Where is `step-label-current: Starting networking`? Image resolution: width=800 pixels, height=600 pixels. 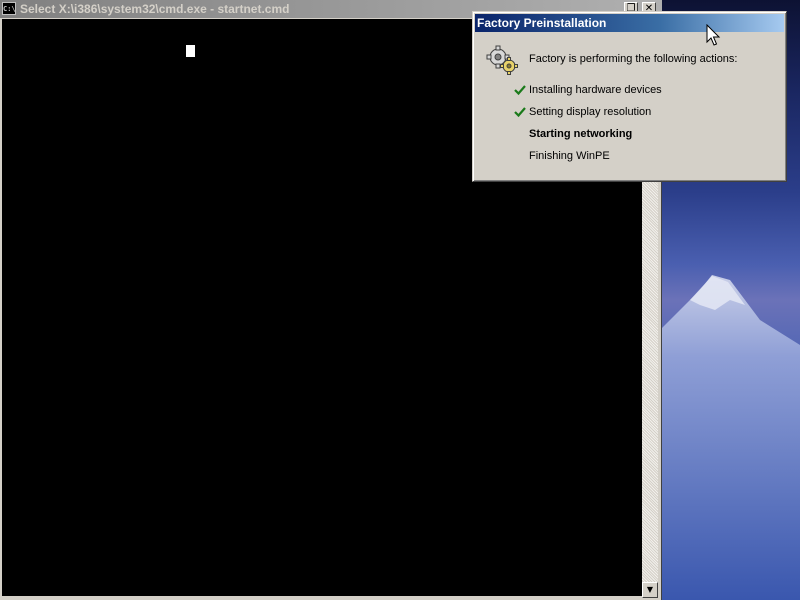
step-label-current: Starting networking is located at coordinates (581, 134).